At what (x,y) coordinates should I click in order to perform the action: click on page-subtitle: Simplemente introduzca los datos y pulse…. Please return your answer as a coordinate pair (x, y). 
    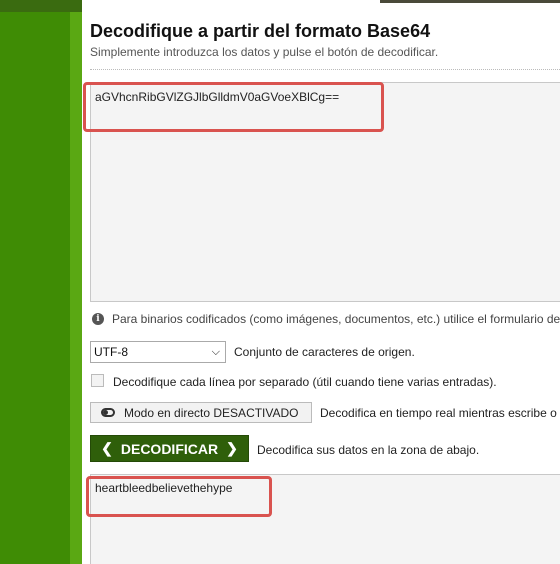
    Looking at the image, I should click on (264, 52).